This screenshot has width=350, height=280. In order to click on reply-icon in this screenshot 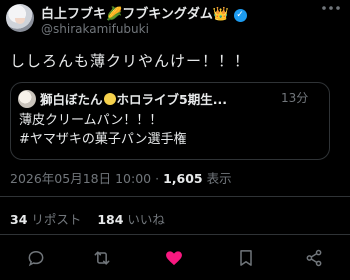, I will do `click(36, 258)`.